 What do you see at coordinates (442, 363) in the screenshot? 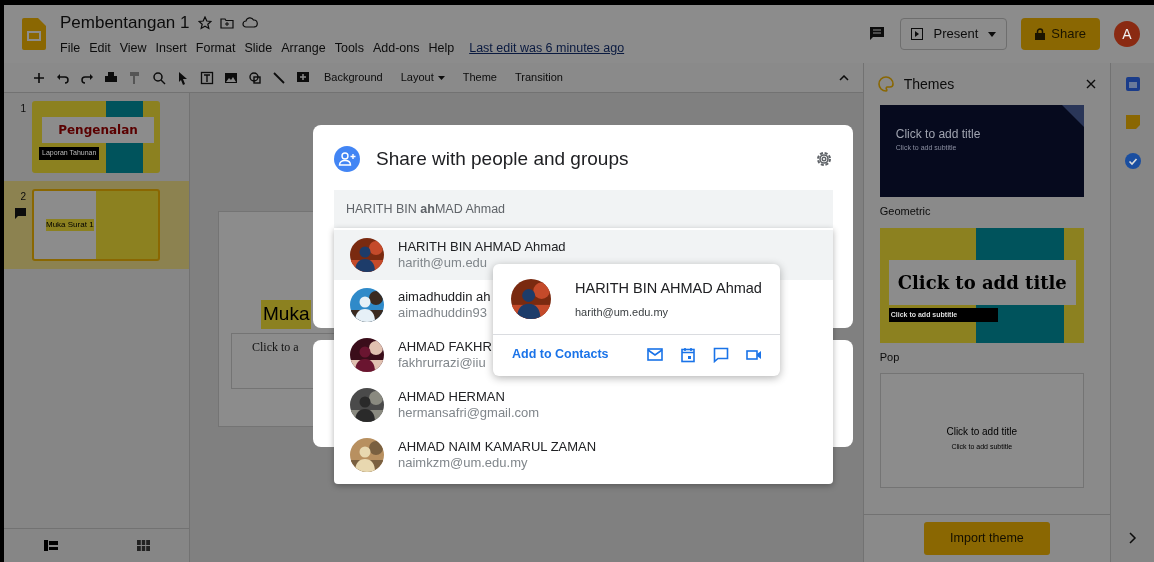
I see `contact-email: fakhrurrazi@iiu` at bounding box center [442, 363].